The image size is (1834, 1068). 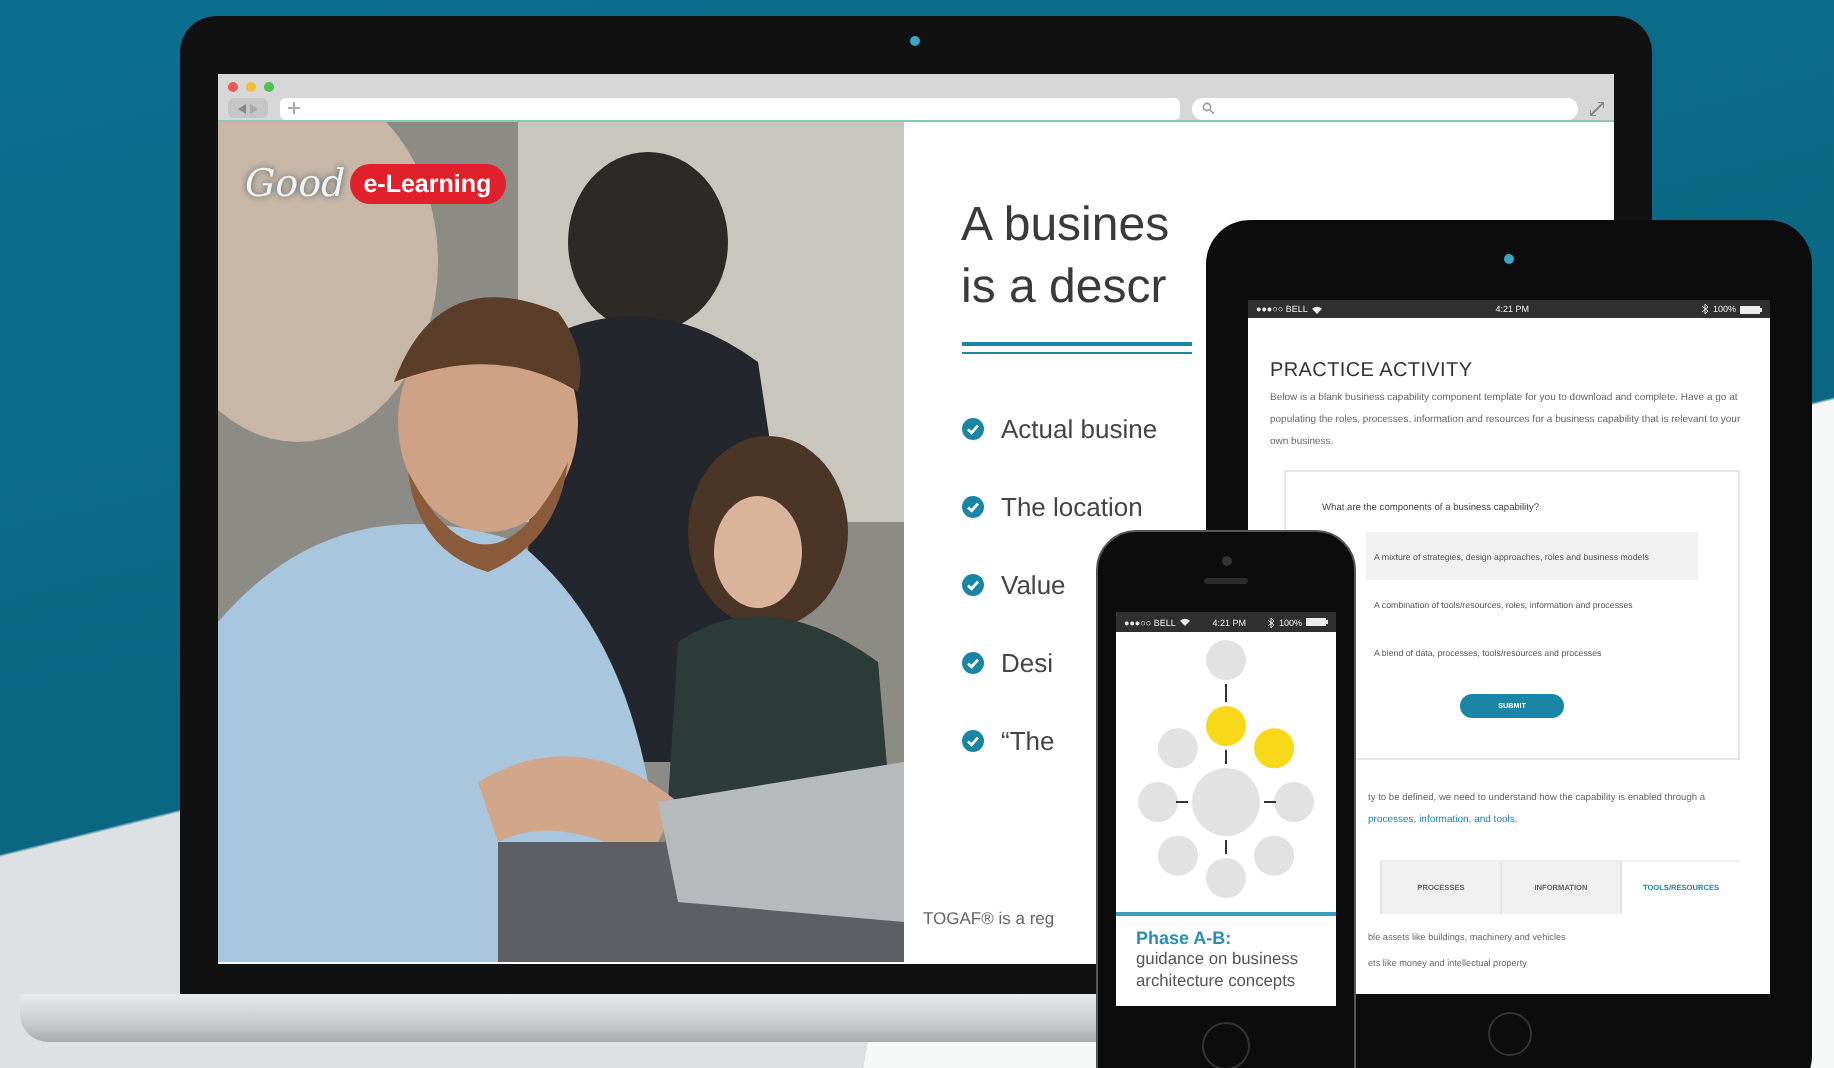 What do you see at coordinates (1028, 741) in the screenshot?
I see `bullet-text: “The` at bounding box center [1028, 741].